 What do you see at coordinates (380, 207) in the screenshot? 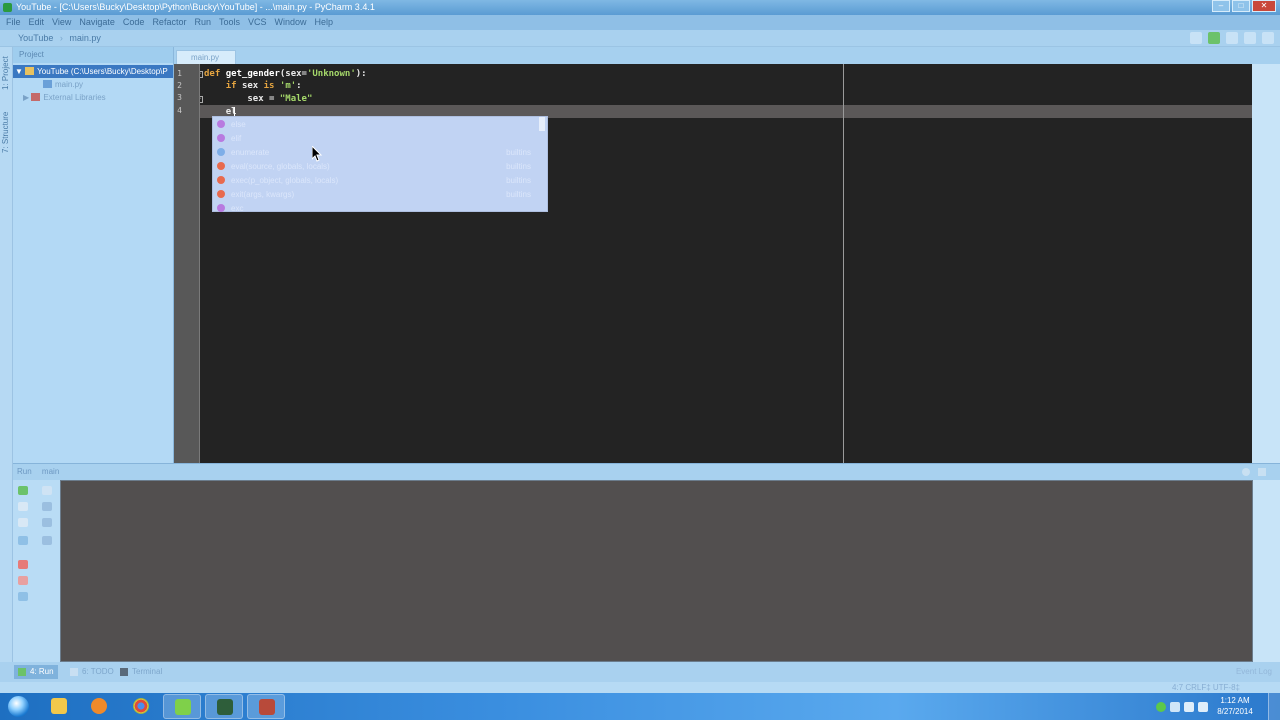
I see `completion-item: exc` at bounding box center [380, 207].